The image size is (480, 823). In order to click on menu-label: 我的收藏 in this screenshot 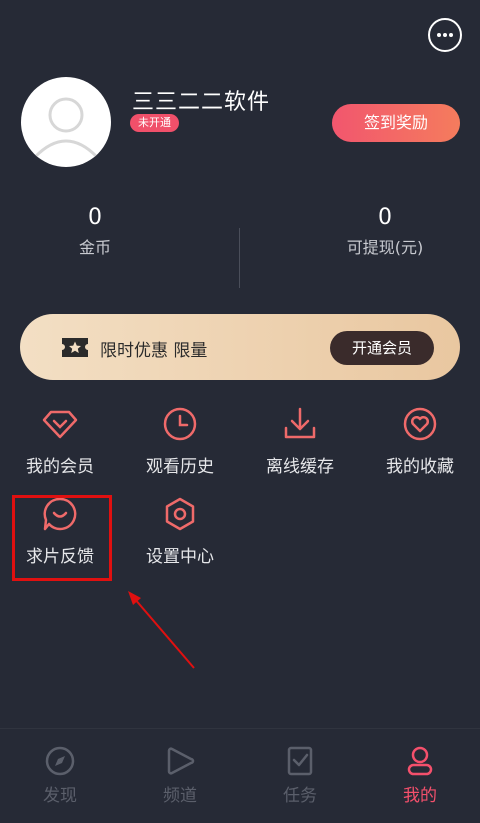, I will do `click(420, 467)`.